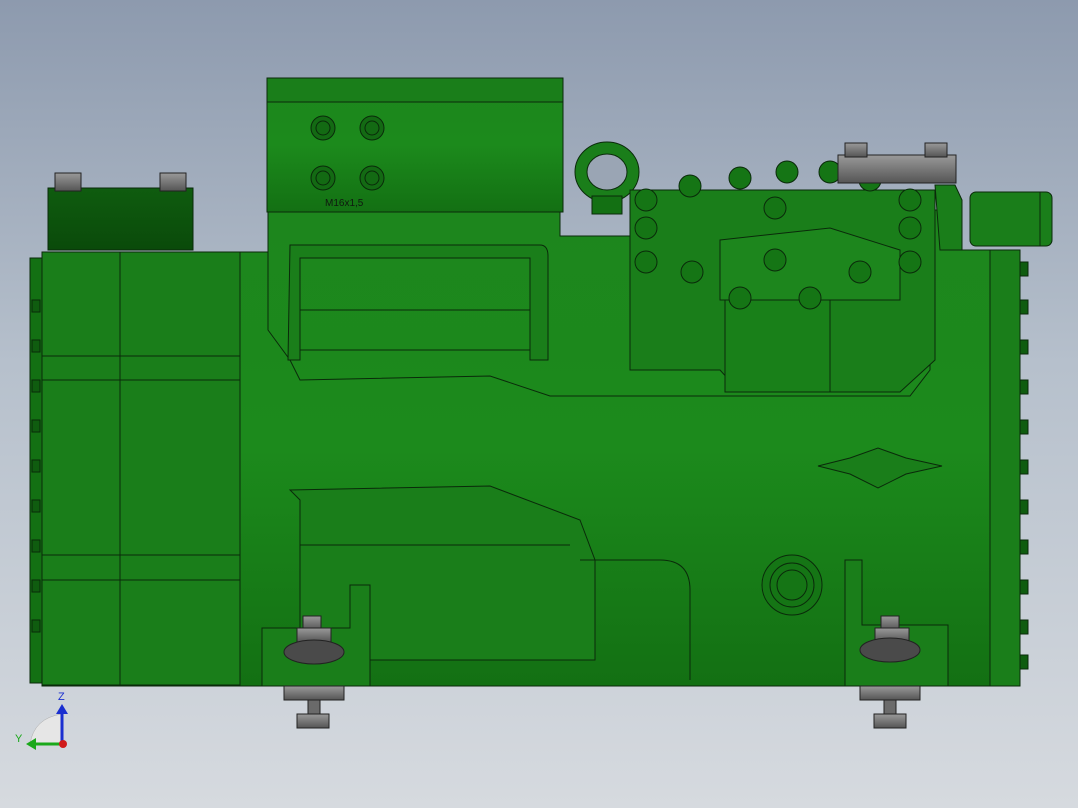 This screenshot has height=808, width=1078. I want to click on top-right-studs, so click(897, 163).